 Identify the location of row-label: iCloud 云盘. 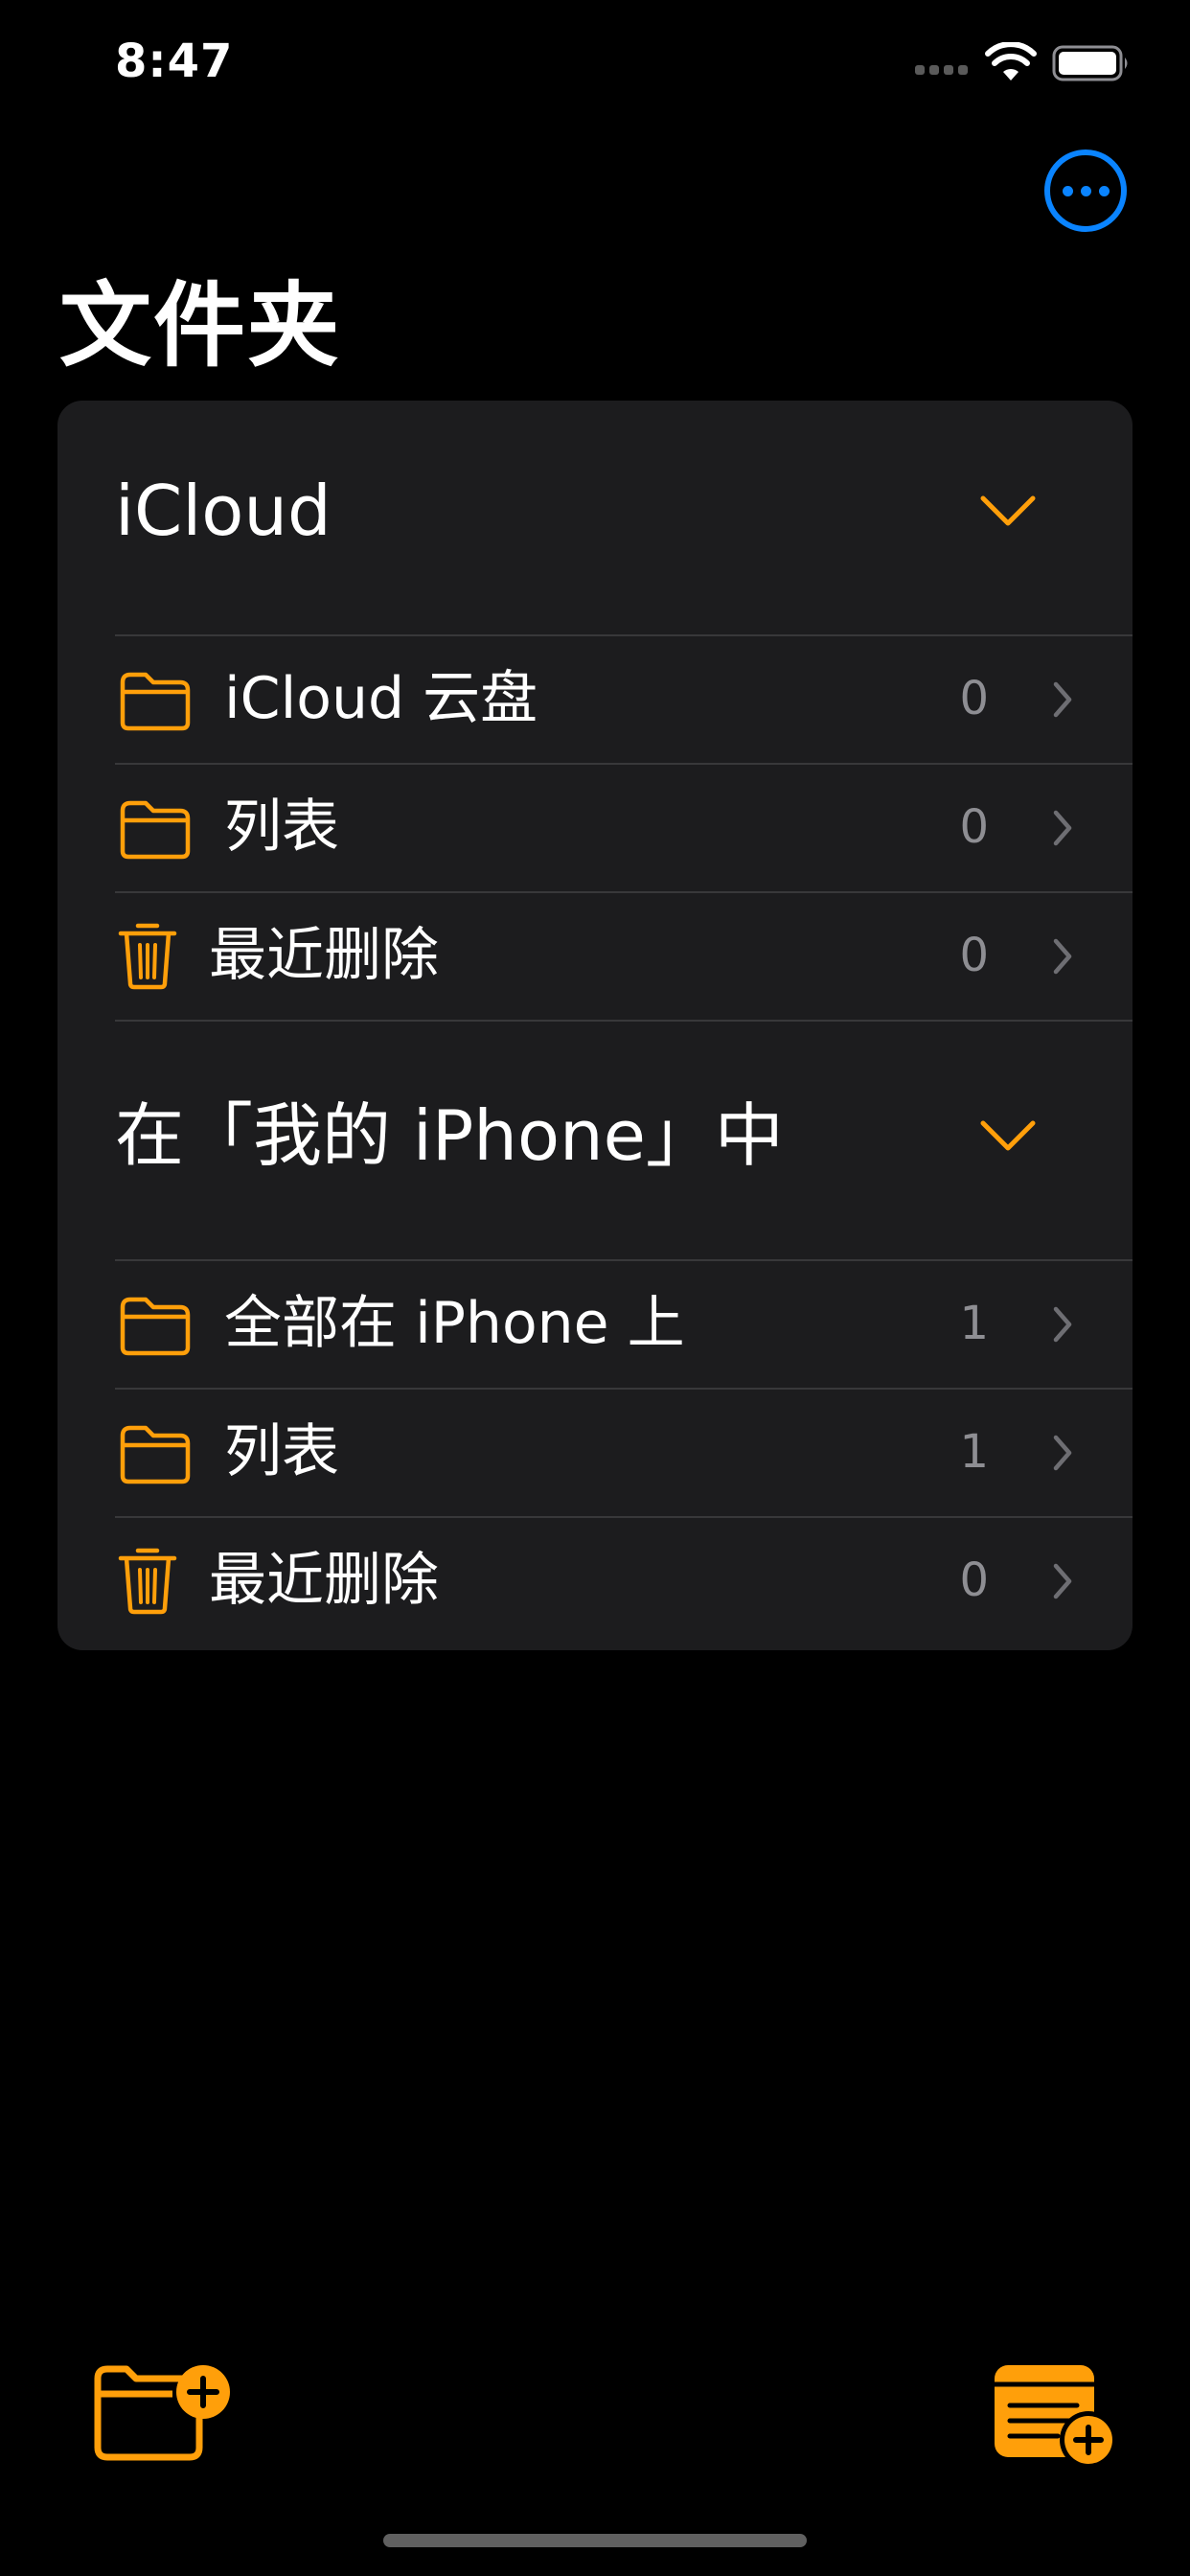
(381, 698).